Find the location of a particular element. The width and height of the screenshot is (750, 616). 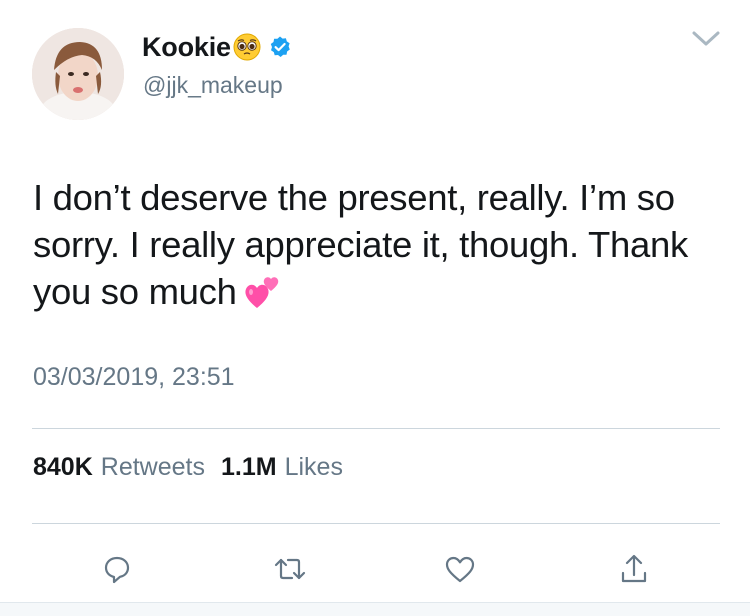

author-handle: @jjk_makeup is located at coordinates (213, 85).